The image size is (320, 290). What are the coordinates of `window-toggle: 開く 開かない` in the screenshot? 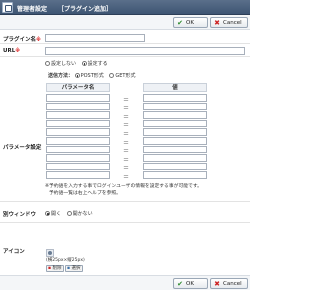 It's located at (71, 213).